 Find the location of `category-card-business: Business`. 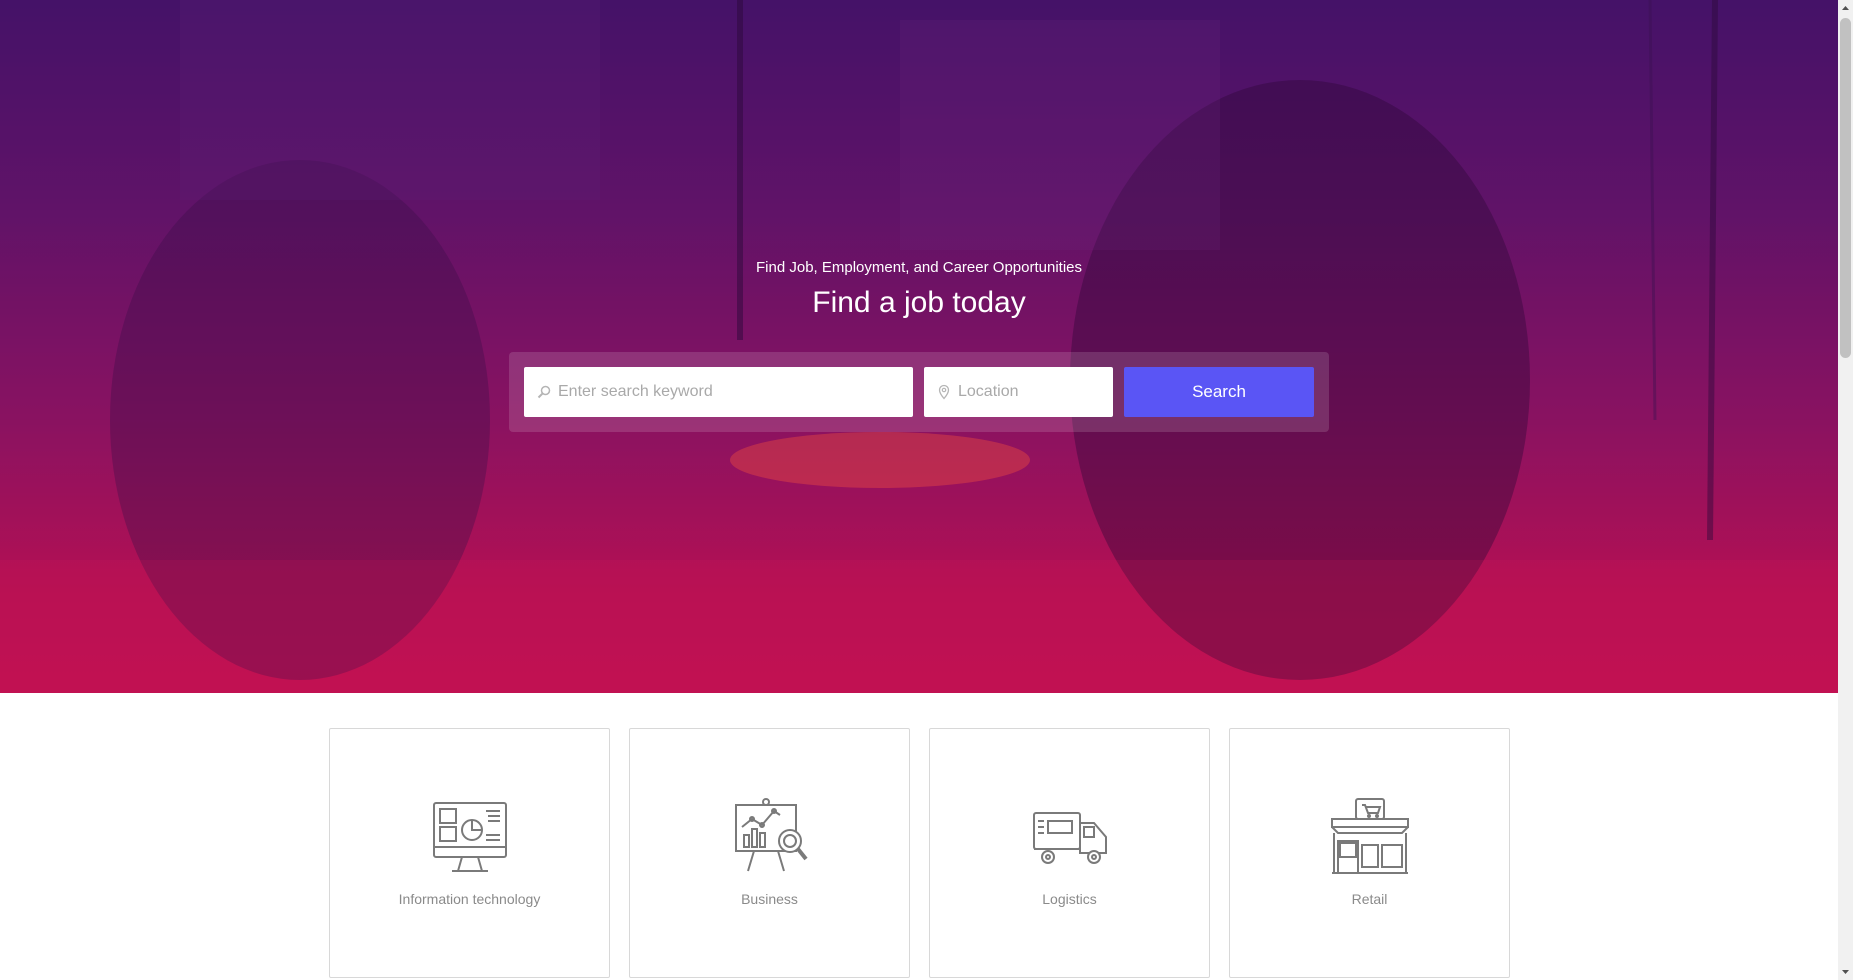

category-card-business: Business is located at coordinates (769, 853).